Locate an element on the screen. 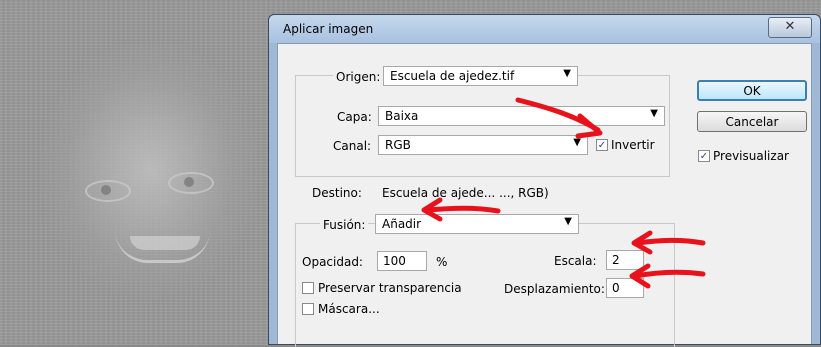  opacidad-label: Opacidad: is located at coordinates (332, 262).